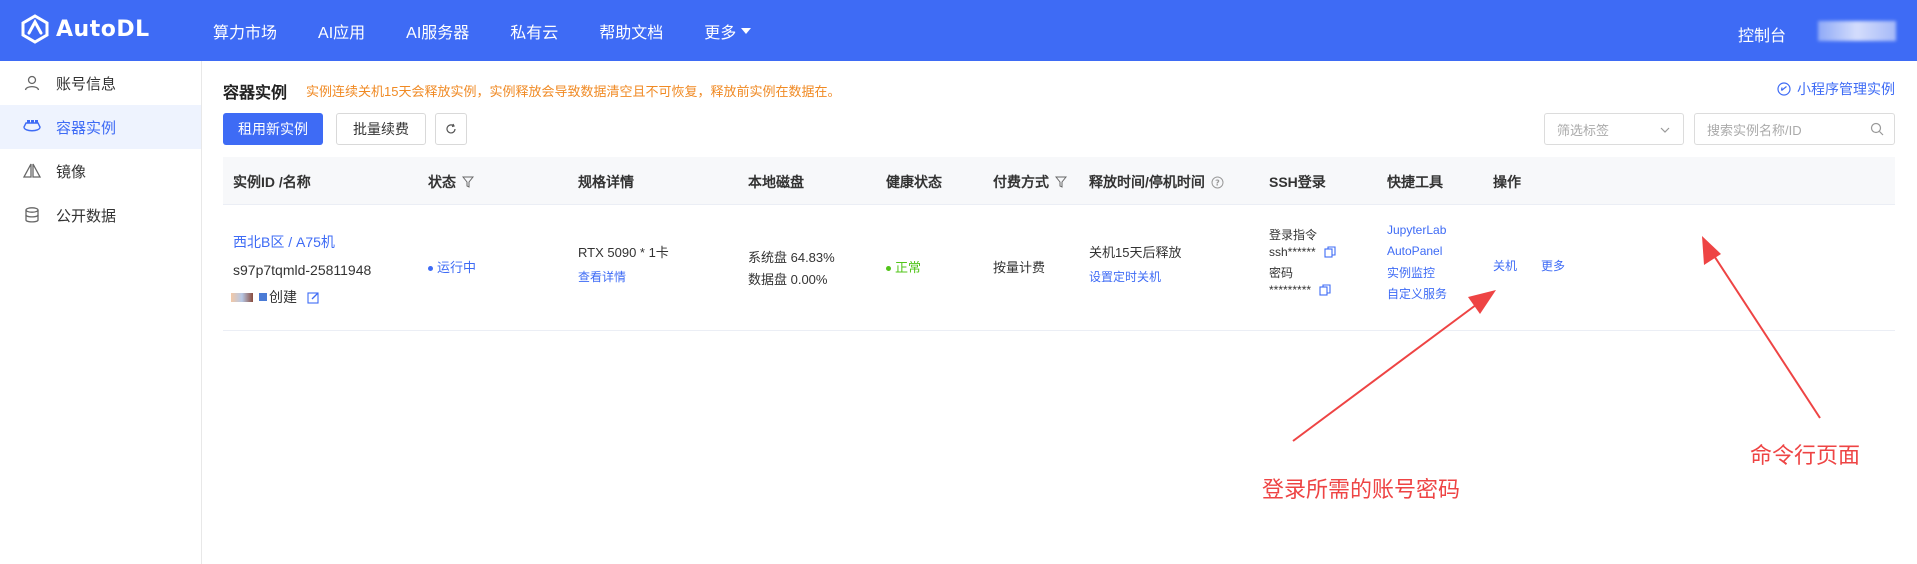  Describe the element at coordinates (1135, 252) in the screenshot. I see `release-info: 关机15天后释放` at that location.